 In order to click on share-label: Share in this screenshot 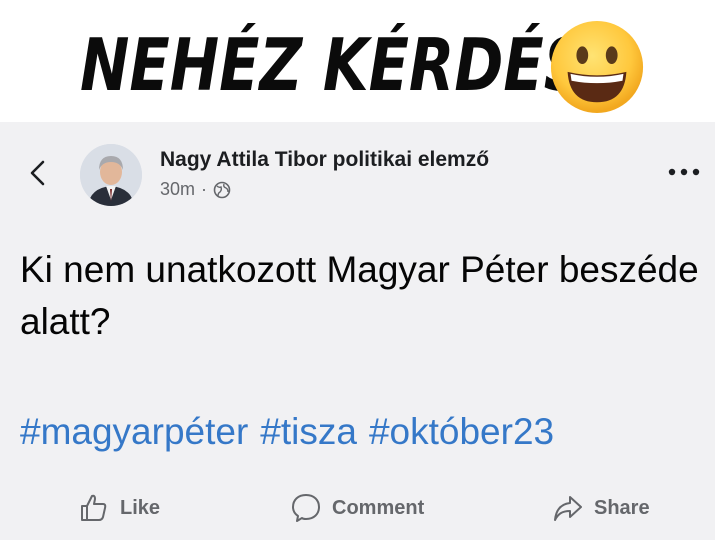, I will do `click(622, 507)`.